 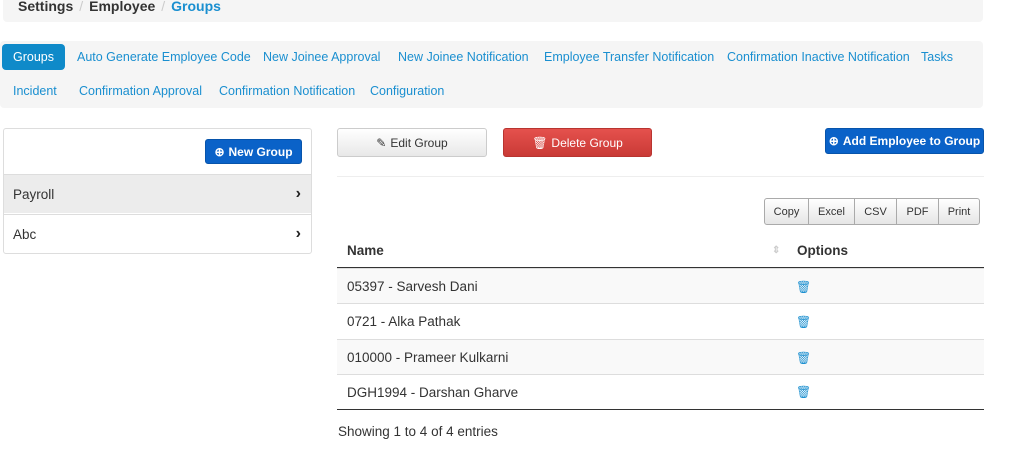 What do you see at coordinates (493, 11) in the screenshot?
I see `breadcrumb: Settings / Employee / Groups` at bounding box center [493, 11].